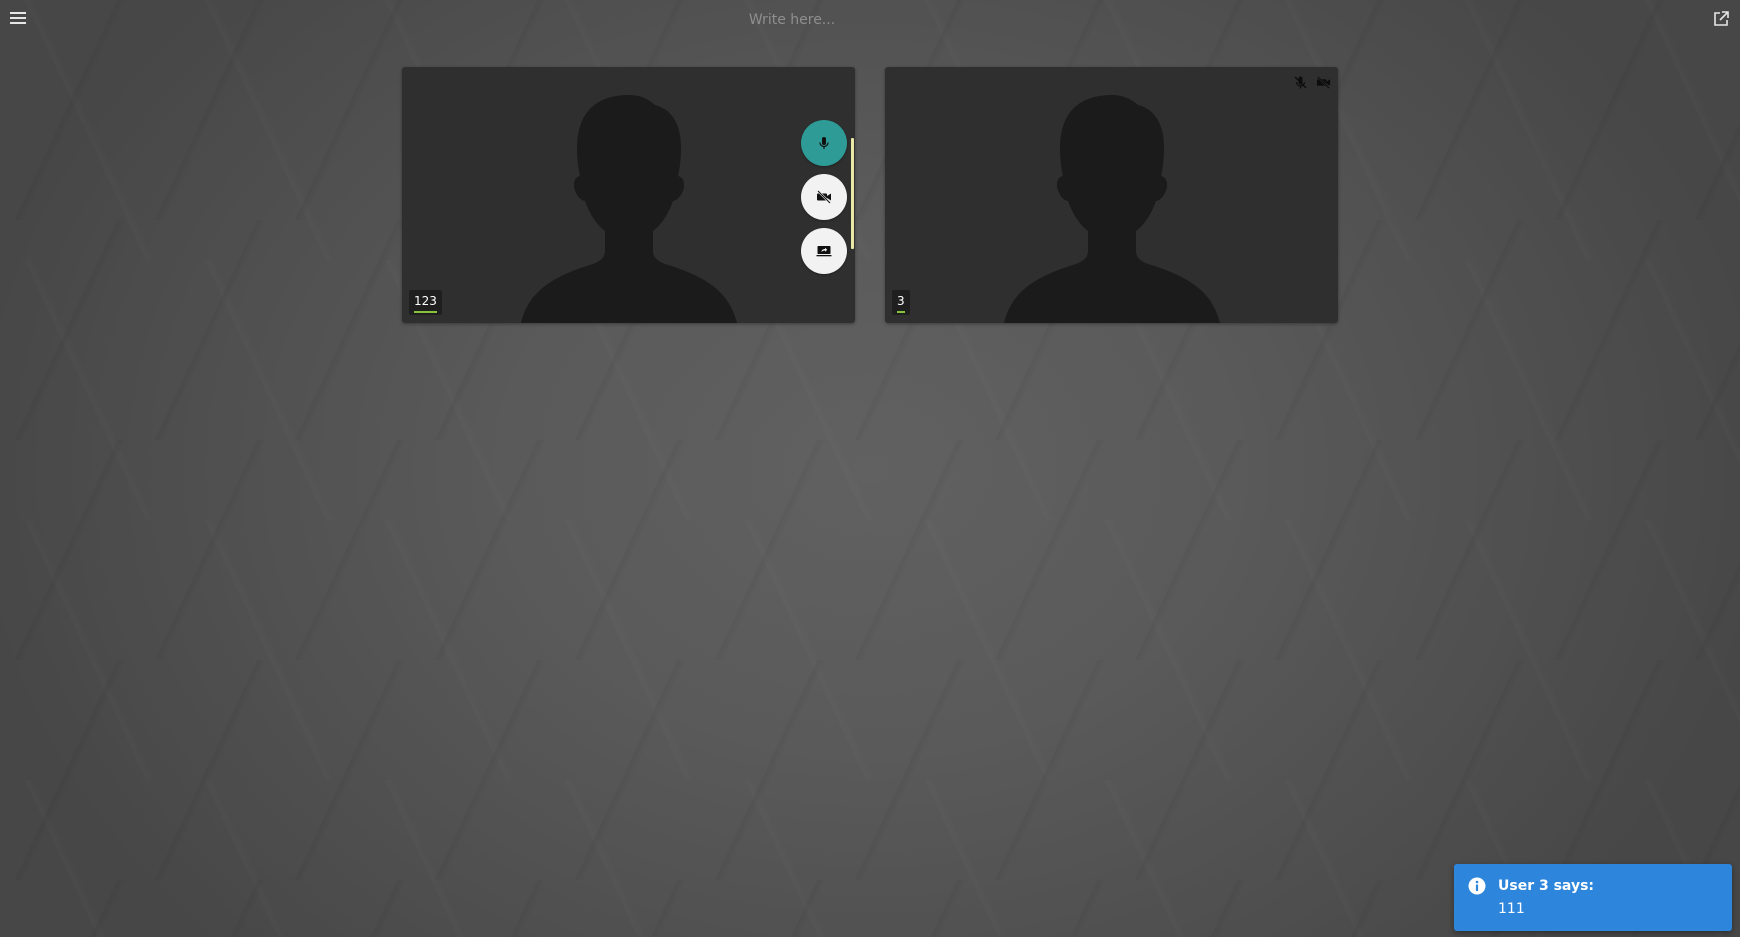 Image resolution: width=1740 pixels, height=937 pixels. What do you see at coordinates (792, 20) in the screenshot?
I see `topic-input` at bounding box center [792, 20].